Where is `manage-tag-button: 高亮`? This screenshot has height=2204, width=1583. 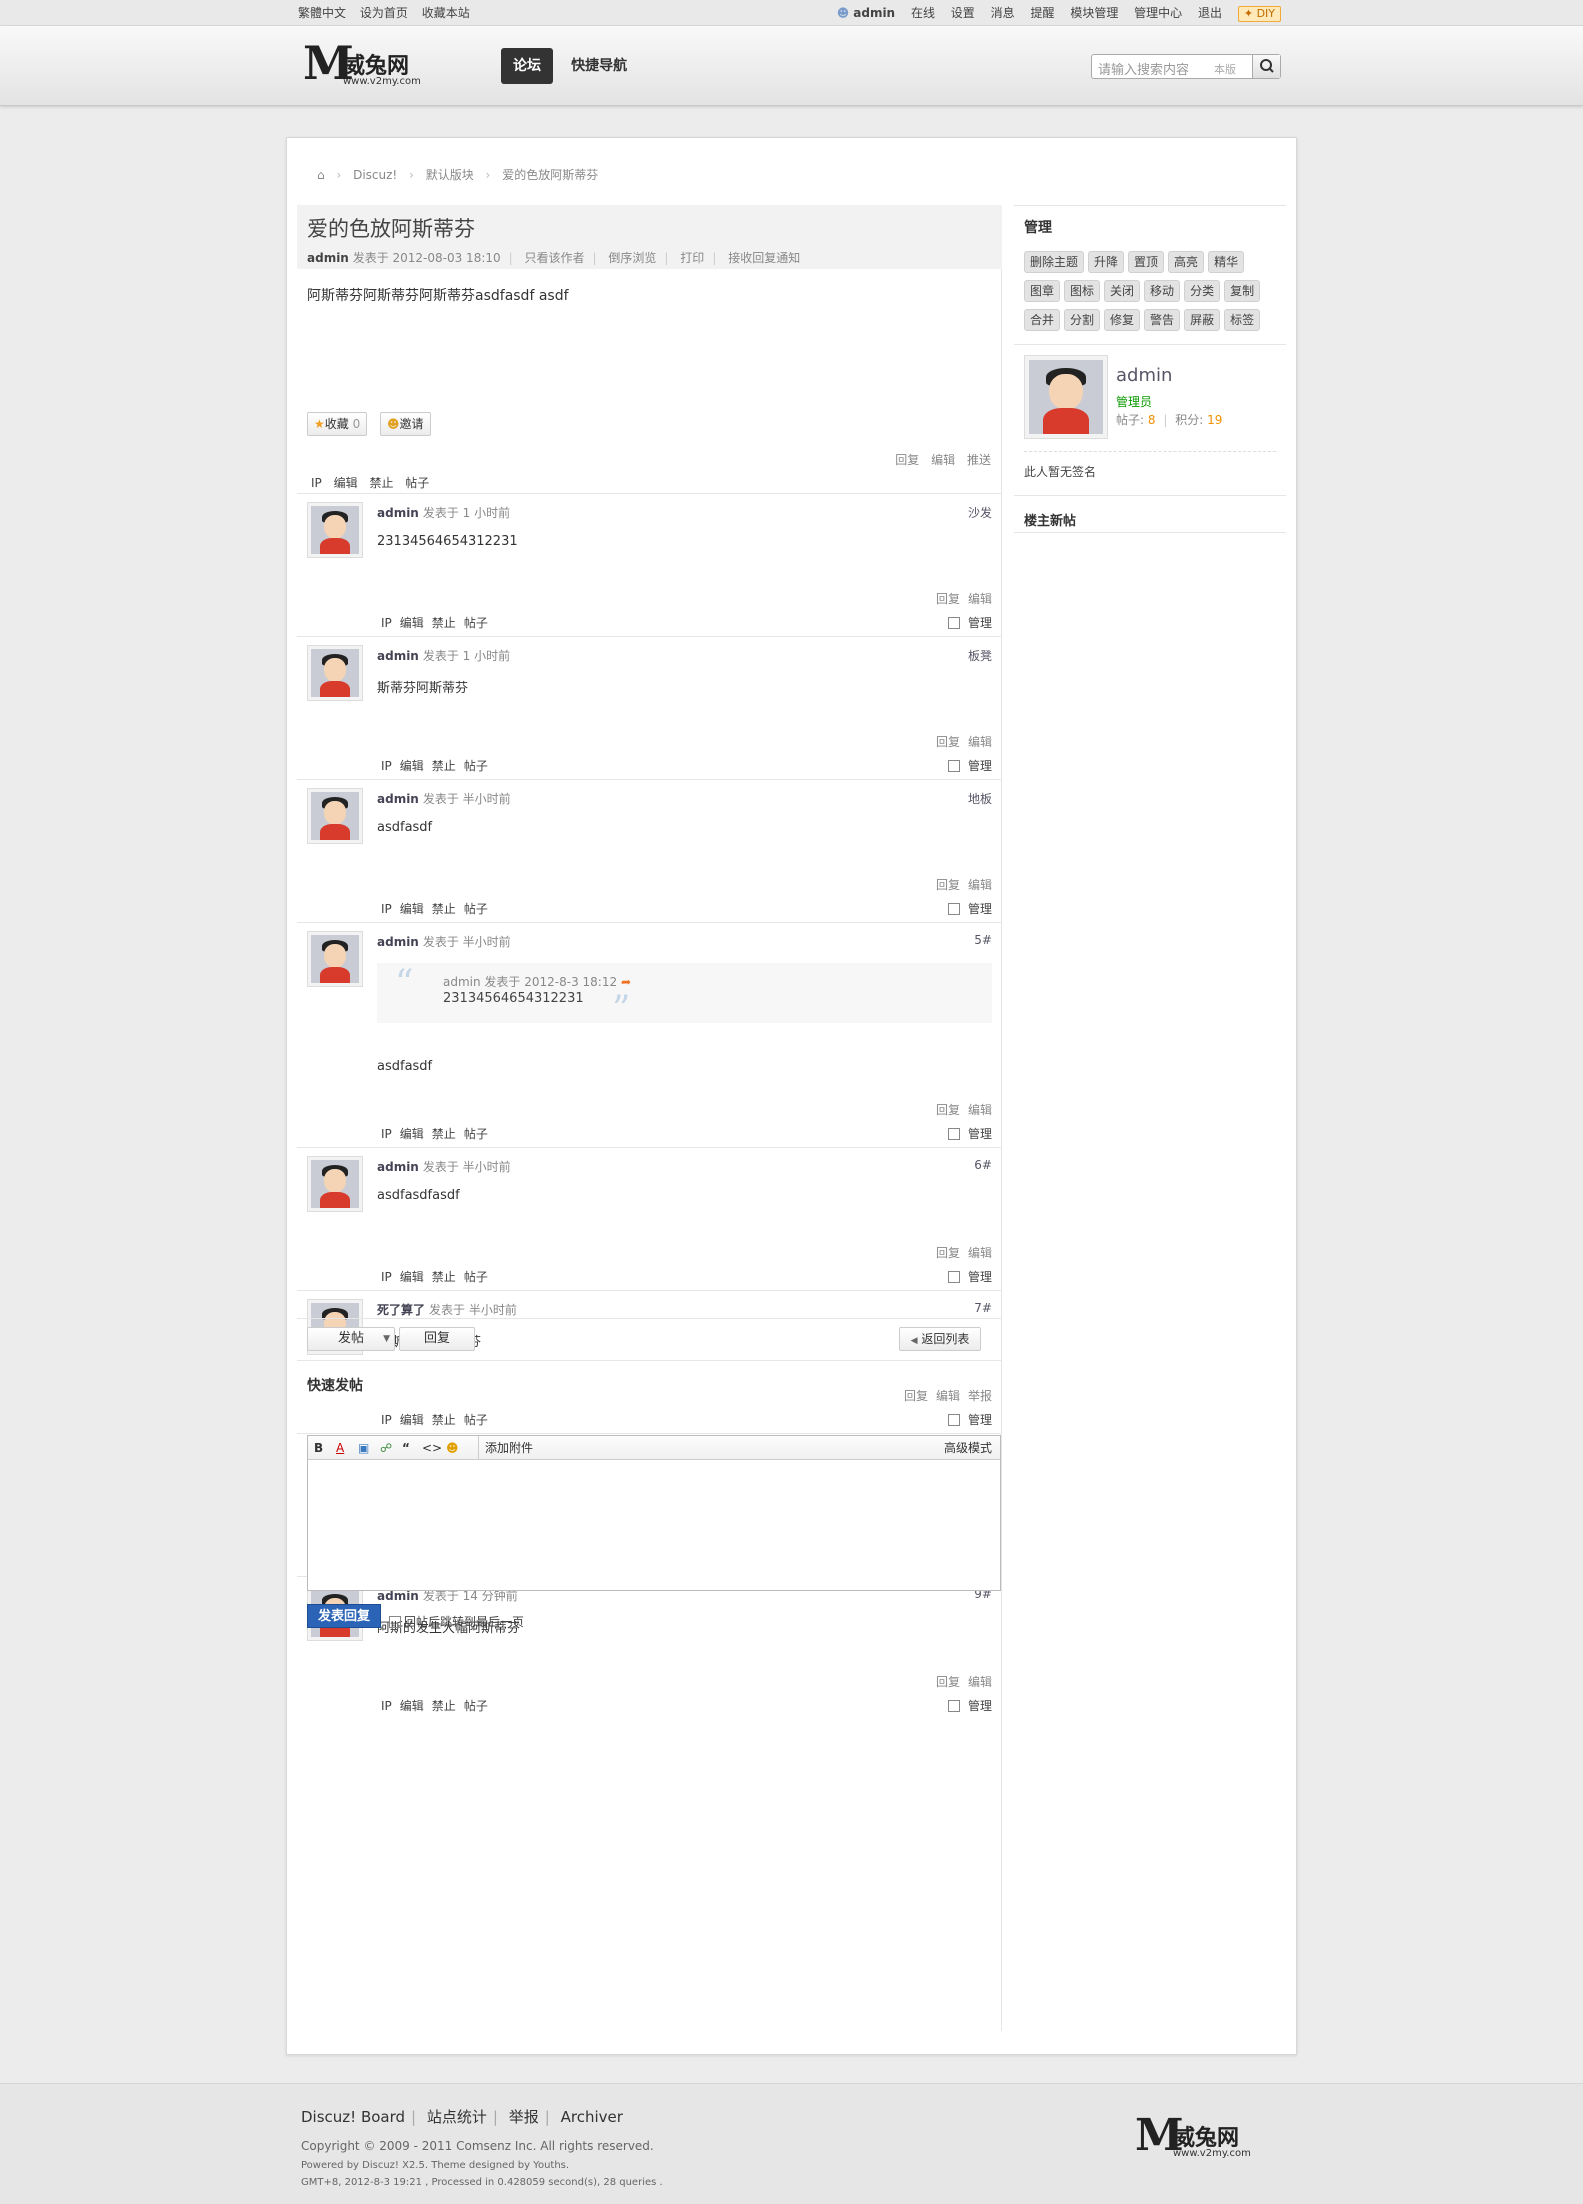 manage-tag-button: 高亮 is located at coordinates (1186, 262).